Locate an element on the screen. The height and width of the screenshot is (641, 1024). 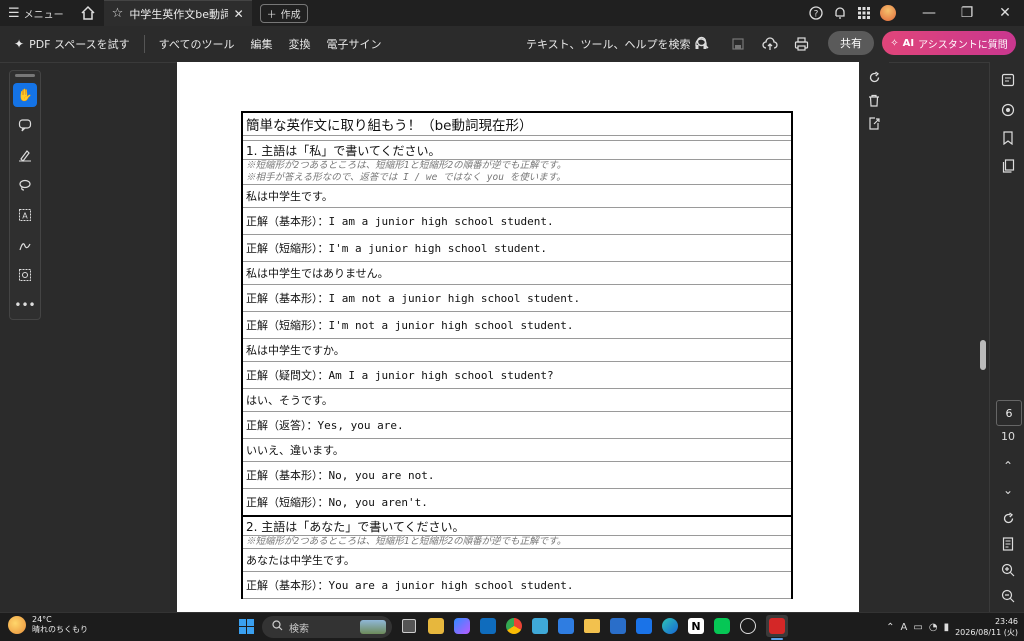
copilot-app-icon is located at coordinates (462, 626).